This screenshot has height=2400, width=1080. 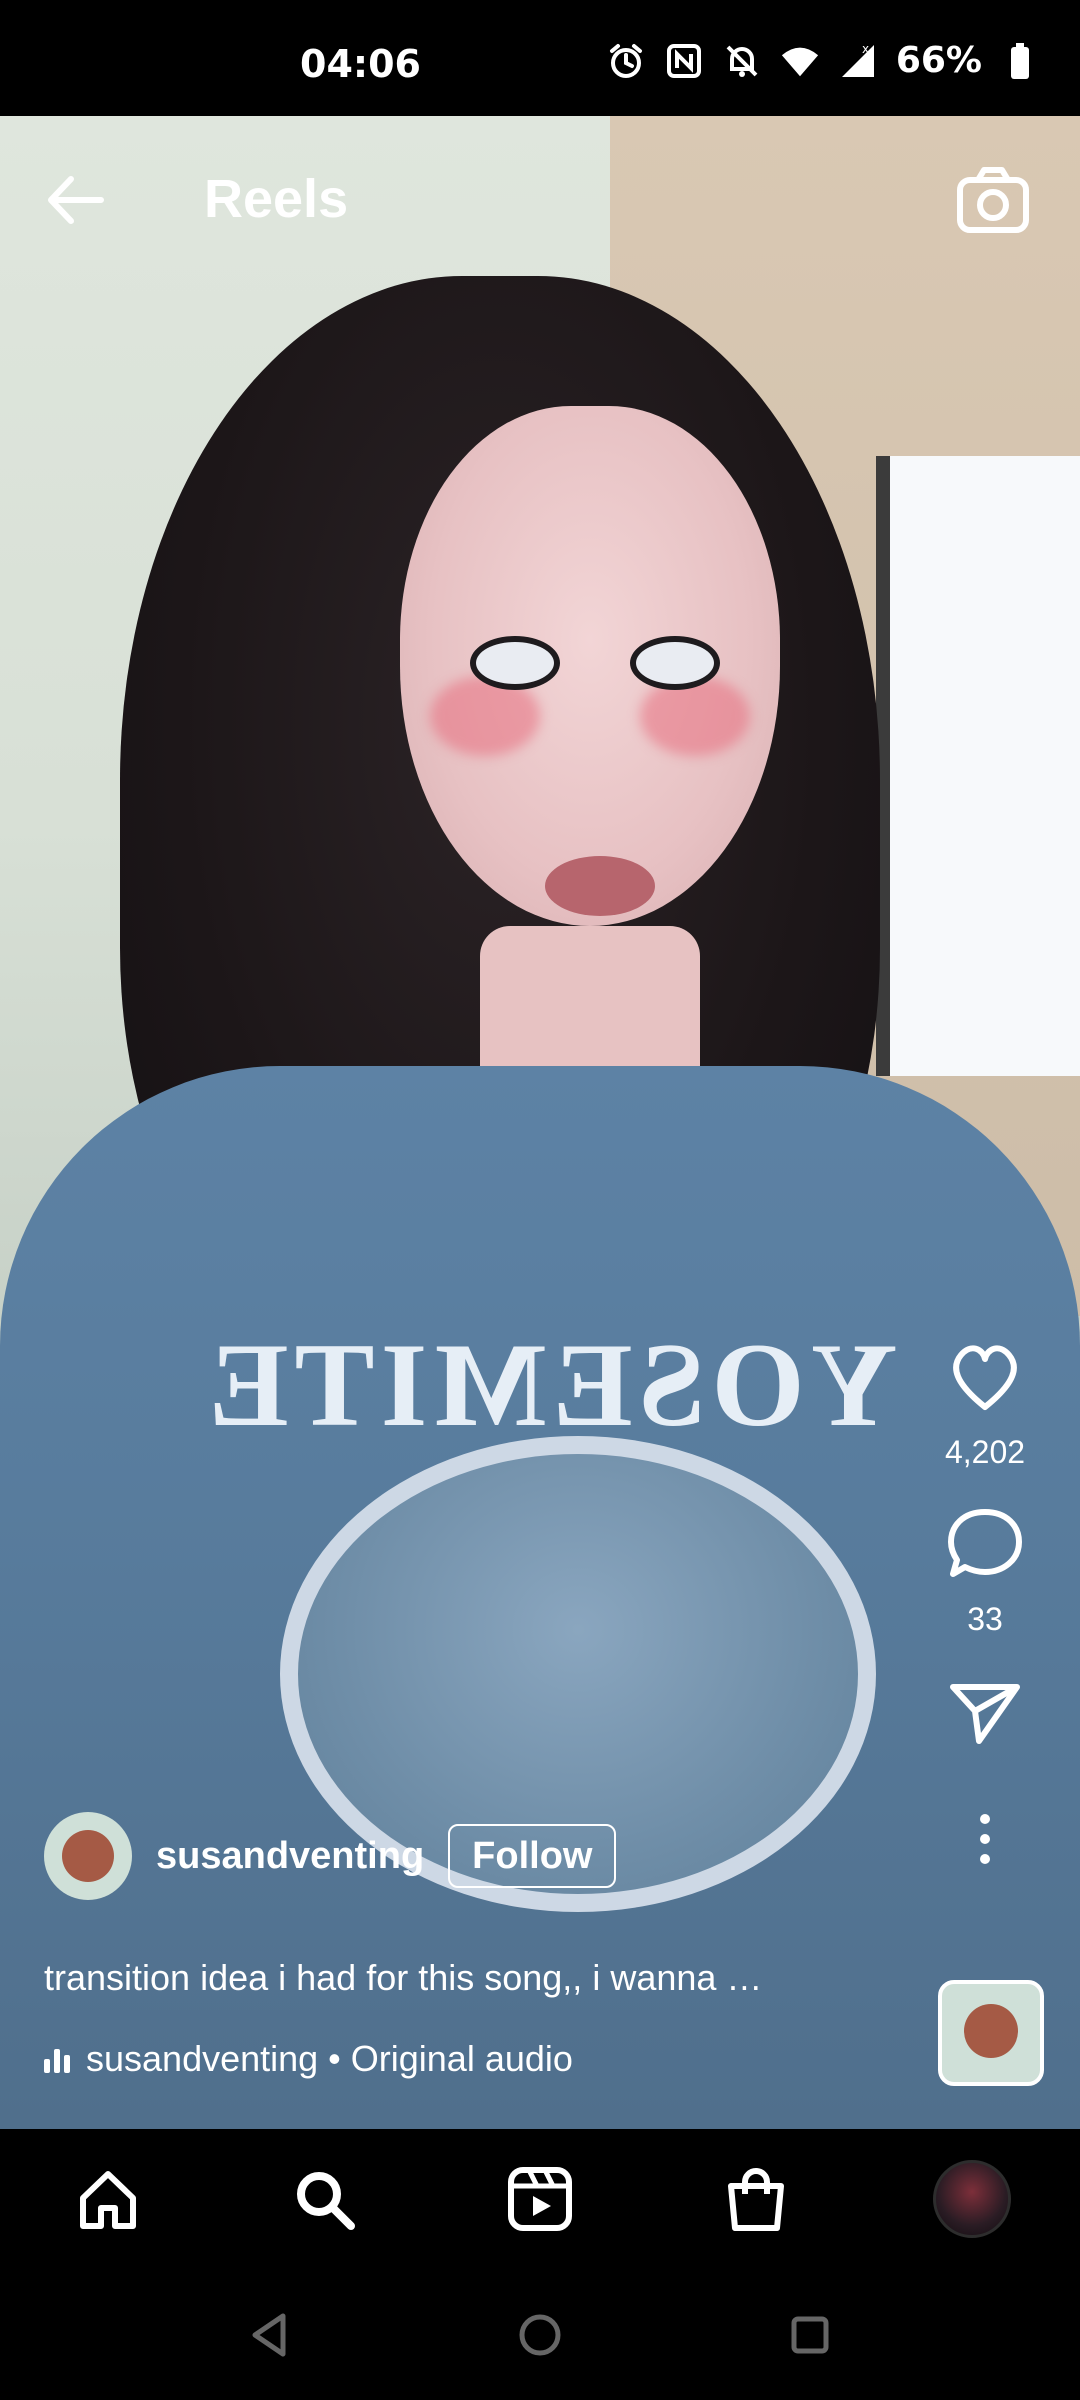 I want to click on more-options-button, so click(x=985, y=1839).